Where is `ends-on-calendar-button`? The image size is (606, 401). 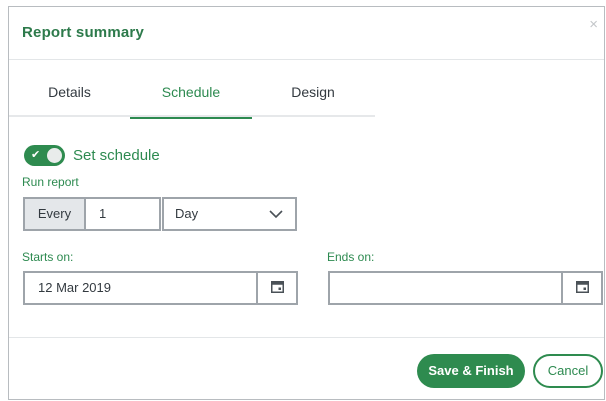
ends-on-calendar-button is located at coordinates (581, 288).